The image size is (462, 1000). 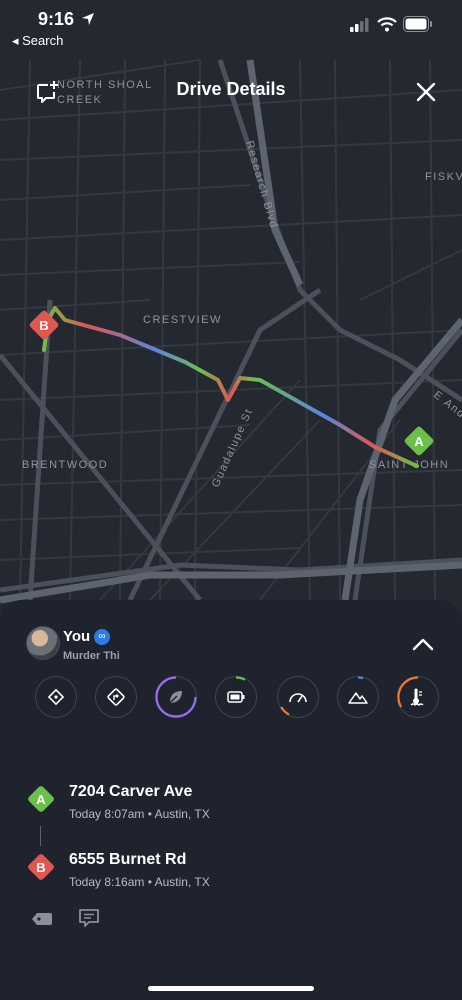 I want to click on page-title: Drive Details, so click(x=231, y=89).